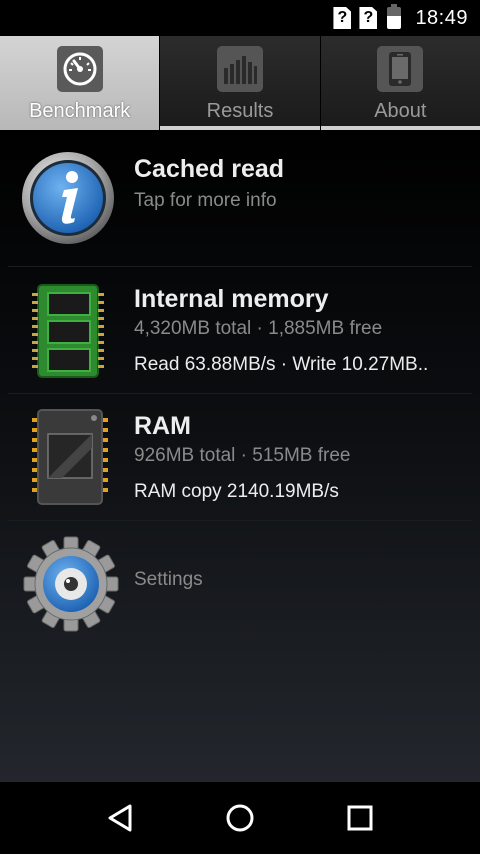  Describe the element at coordinates (239, 69) in the screenshot. I see `bar-chart-icon` at that location.